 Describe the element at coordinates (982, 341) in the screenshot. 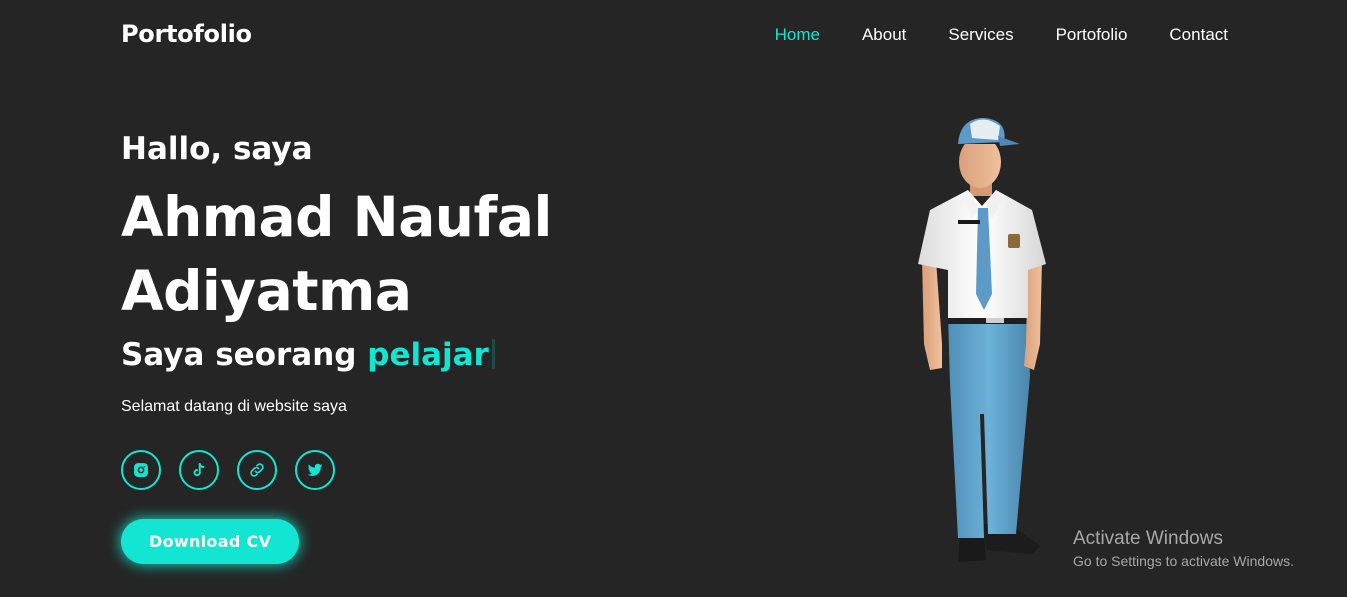

I see `student-illustration` at that location.